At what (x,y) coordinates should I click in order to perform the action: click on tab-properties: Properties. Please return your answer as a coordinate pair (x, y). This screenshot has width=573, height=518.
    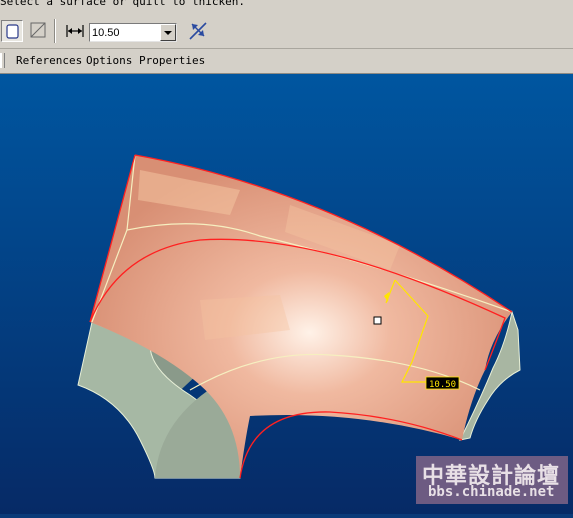
    Looking at the image, I should click on (172, 60).